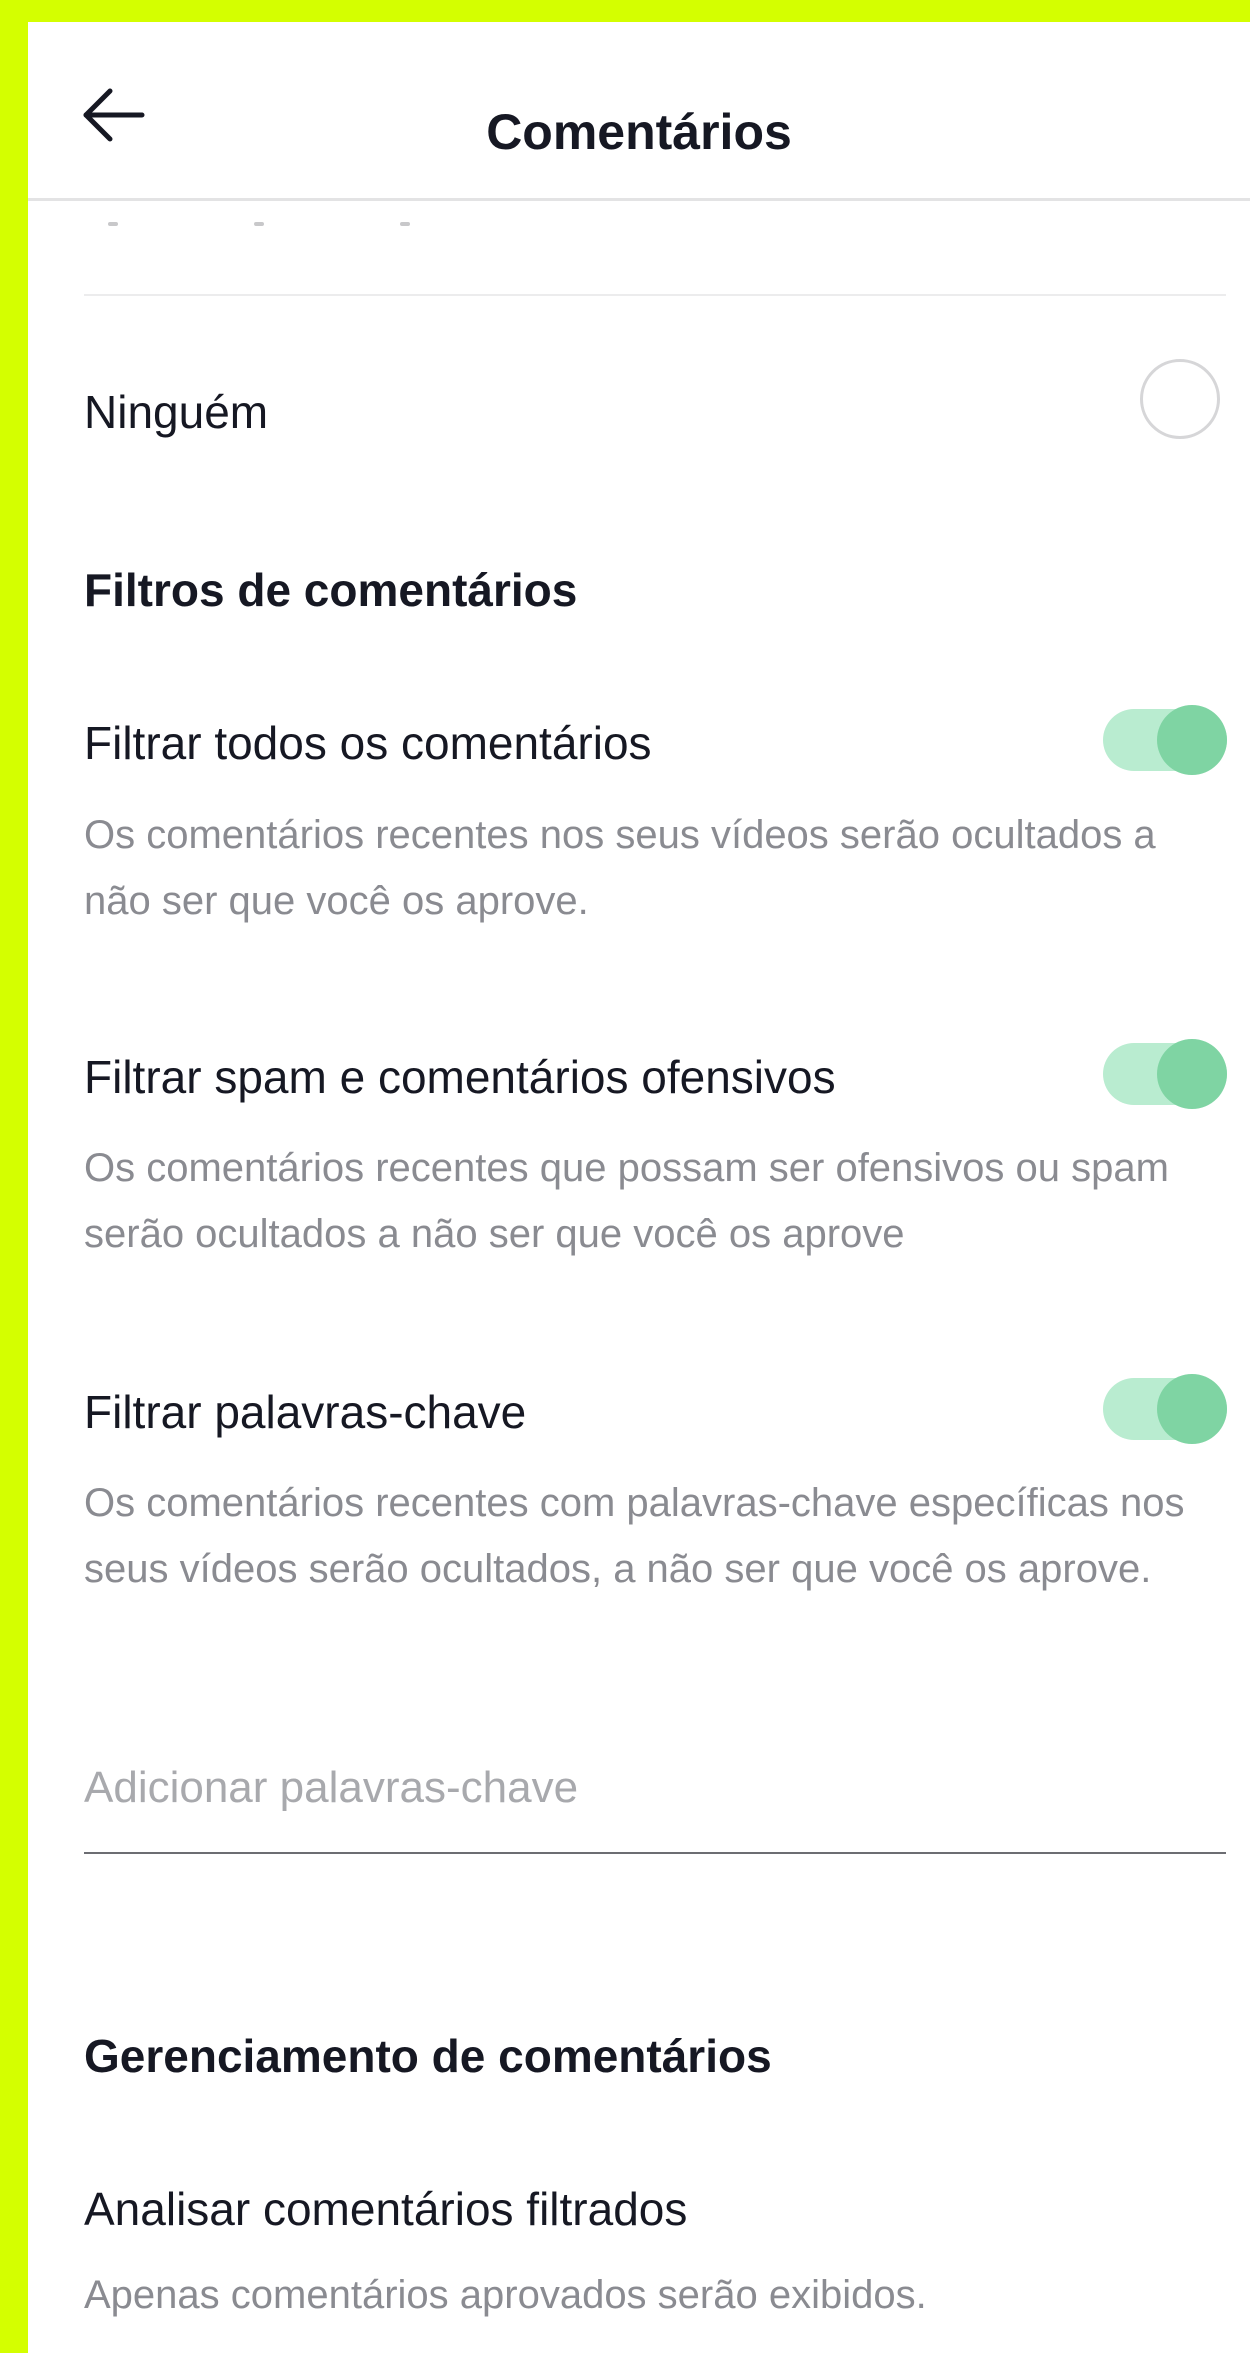 The width and height of the screenshot is (1250, 2353). What do you see at coordinates (386, 2209) in the screenshot?
I see `review-filtered-label: Analisar comentários filtrados` at bounding box center [386, 2209].